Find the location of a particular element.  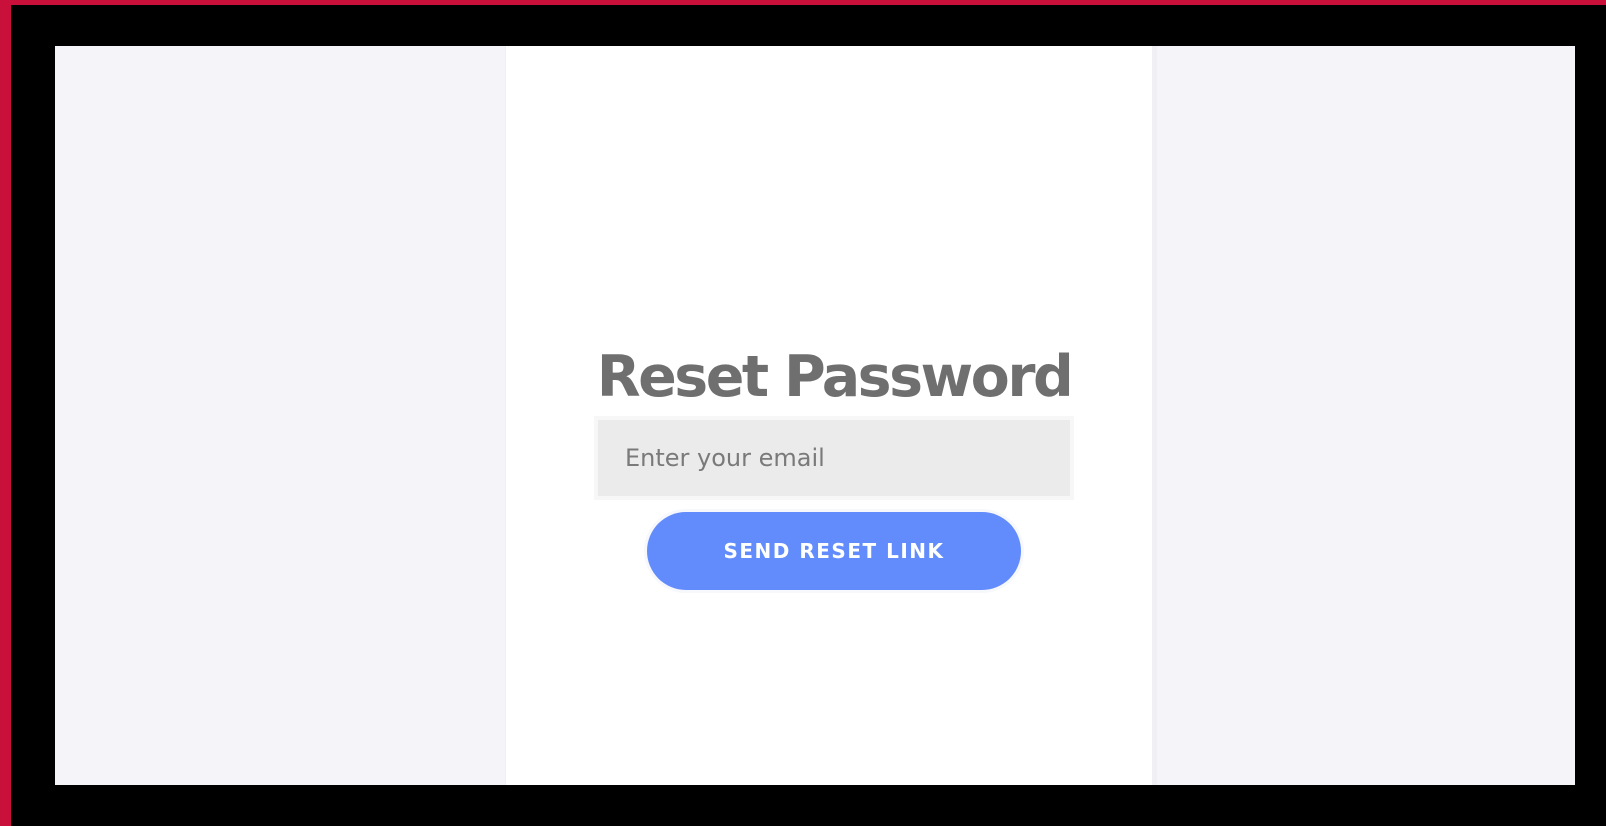

reset-password-form: Reset Password SEND RESET LINK is located at coordinates (834, 466).